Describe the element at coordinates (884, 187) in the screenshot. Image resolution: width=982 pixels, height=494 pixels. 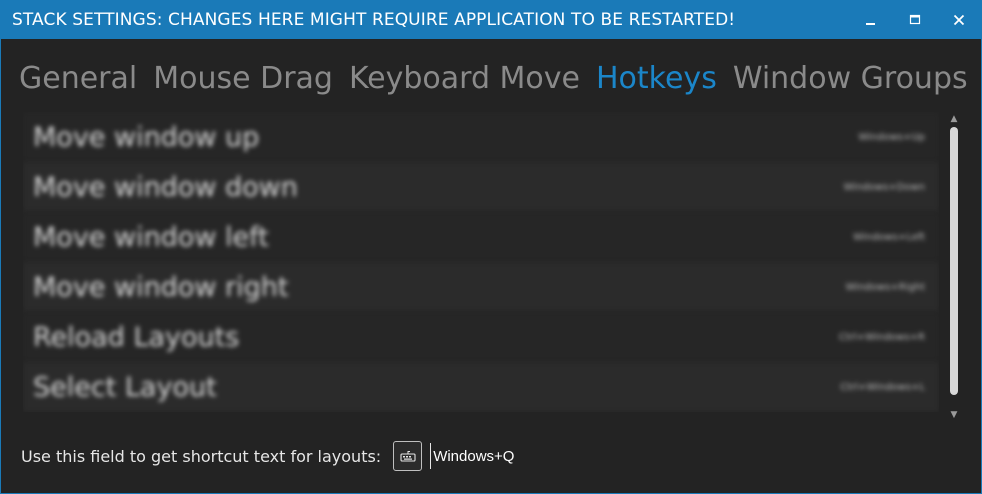
I see `hotkey-shortcut: Windows+Down` at that location.